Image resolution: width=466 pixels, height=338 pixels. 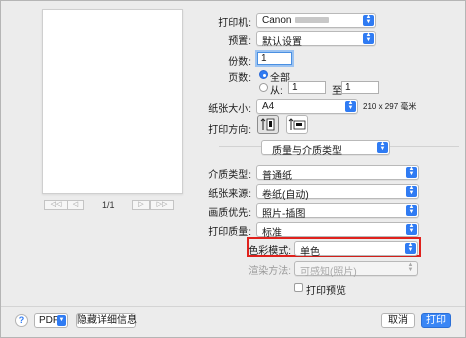 What do you see at coordinates (337, 192) in the screenshot?
I see `paper-source-select: 卷纸(自动) ▲ ▼` at bounding box center [337, 192].